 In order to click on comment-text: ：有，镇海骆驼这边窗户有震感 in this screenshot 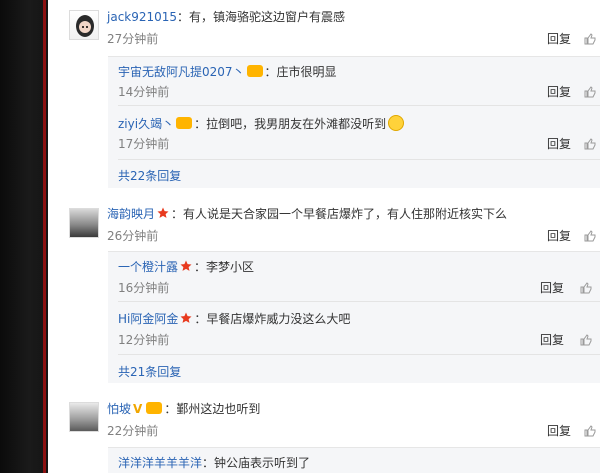, I will do `click(261, 17)`.